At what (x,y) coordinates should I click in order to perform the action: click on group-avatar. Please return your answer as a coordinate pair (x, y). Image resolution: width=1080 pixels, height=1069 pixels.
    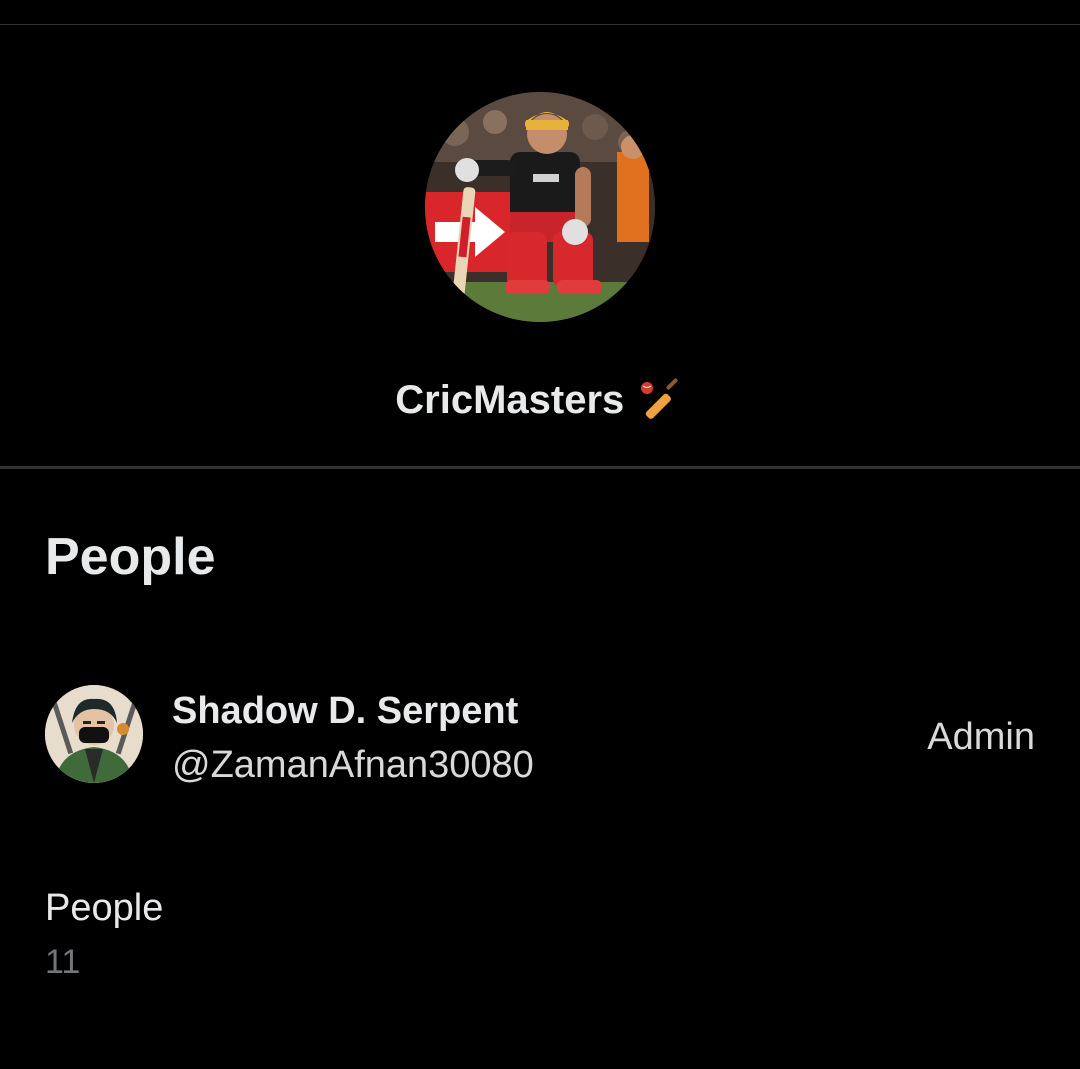
    Looking at the image, I should click on (540, 207).